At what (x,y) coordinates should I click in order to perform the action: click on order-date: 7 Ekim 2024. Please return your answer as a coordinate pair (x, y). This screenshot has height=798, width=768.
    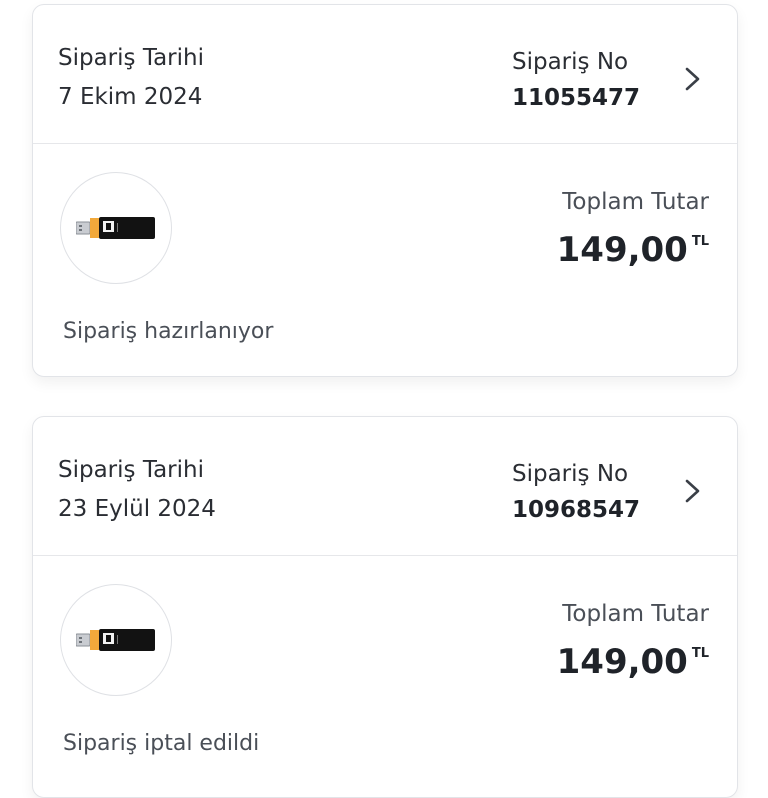
    Looking at the image, I should click on (130, 97).